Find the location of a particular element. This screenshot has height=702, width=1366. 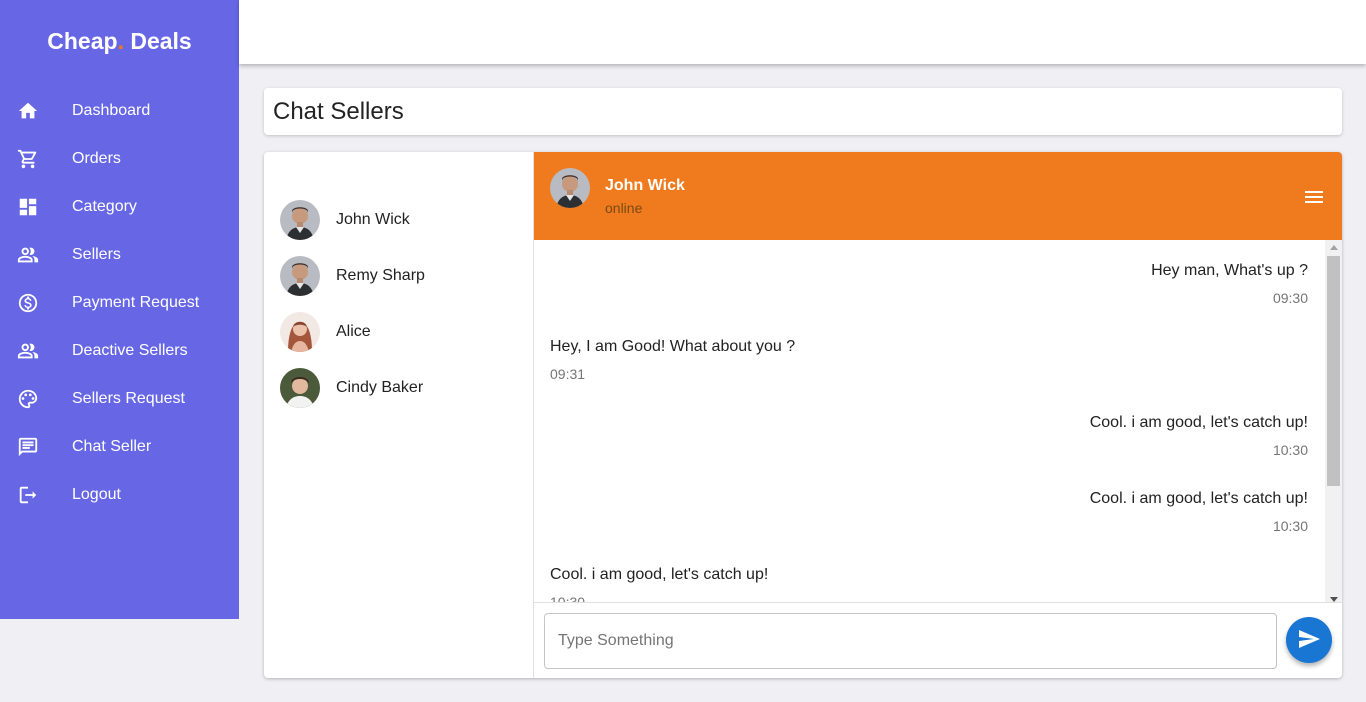

scroll-up-arrow-icon is located at coordinates (1334, 247).